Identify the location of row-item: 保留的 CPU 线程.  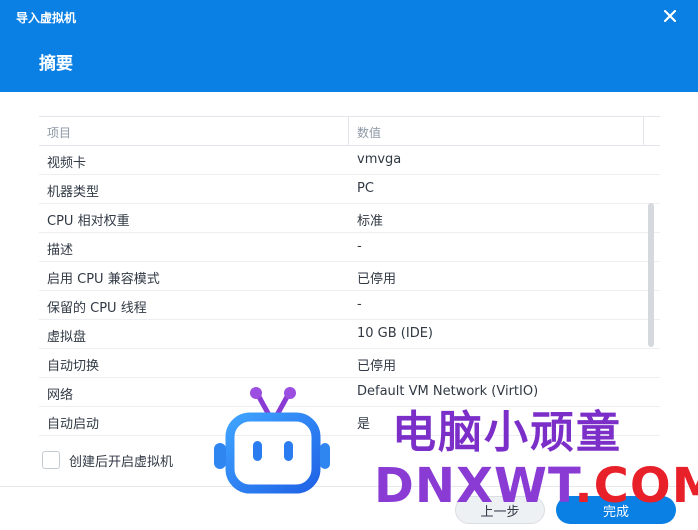
(97, 308).